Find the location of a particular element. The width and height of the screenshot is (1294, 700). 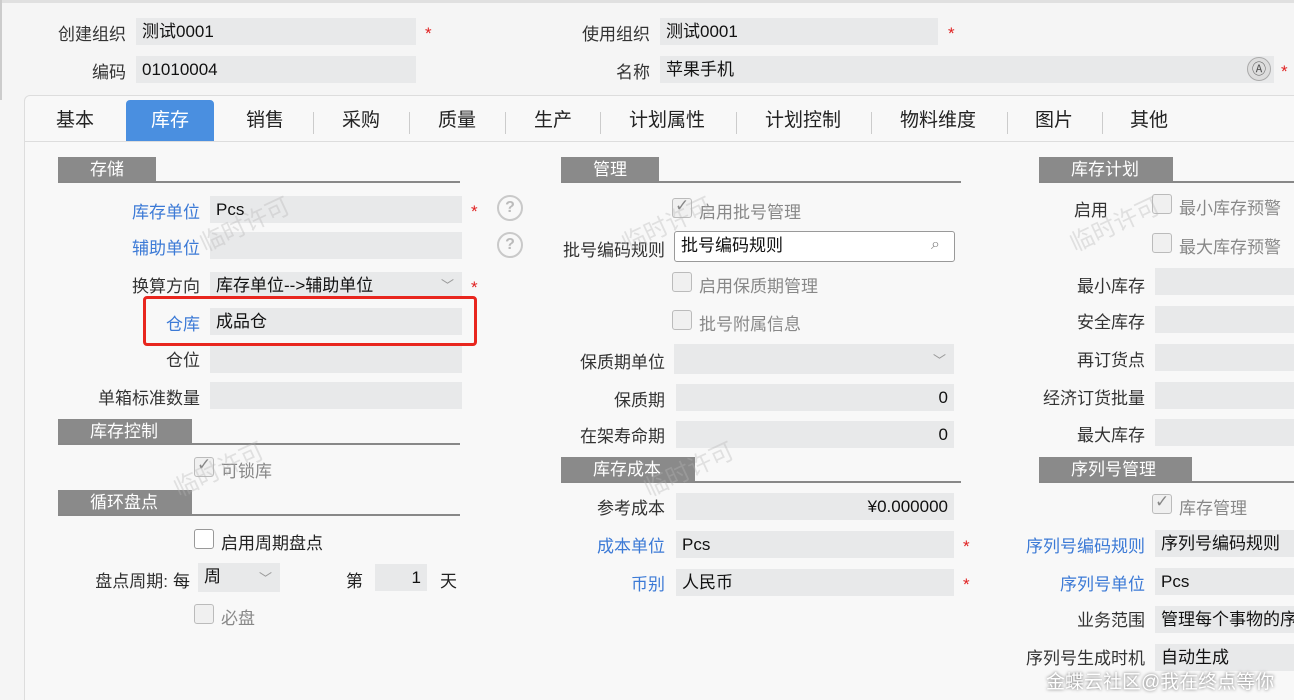

search-icon: ⌕ is located at coordinates (935, 245).